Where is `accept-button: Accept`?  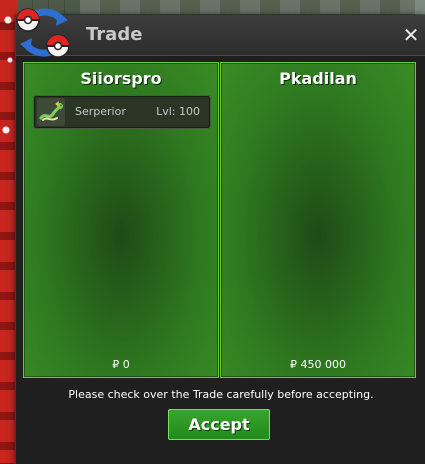
accept-button: Accept is located at coordinates (219, 424).